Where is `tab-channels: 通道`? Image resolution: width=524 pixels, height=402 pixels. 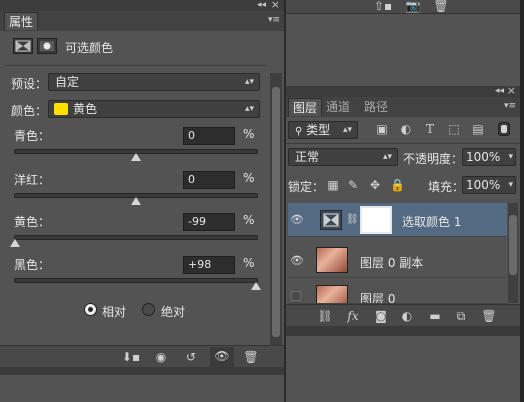
tab-channels: 通道 is located at coordinates (338, 107).